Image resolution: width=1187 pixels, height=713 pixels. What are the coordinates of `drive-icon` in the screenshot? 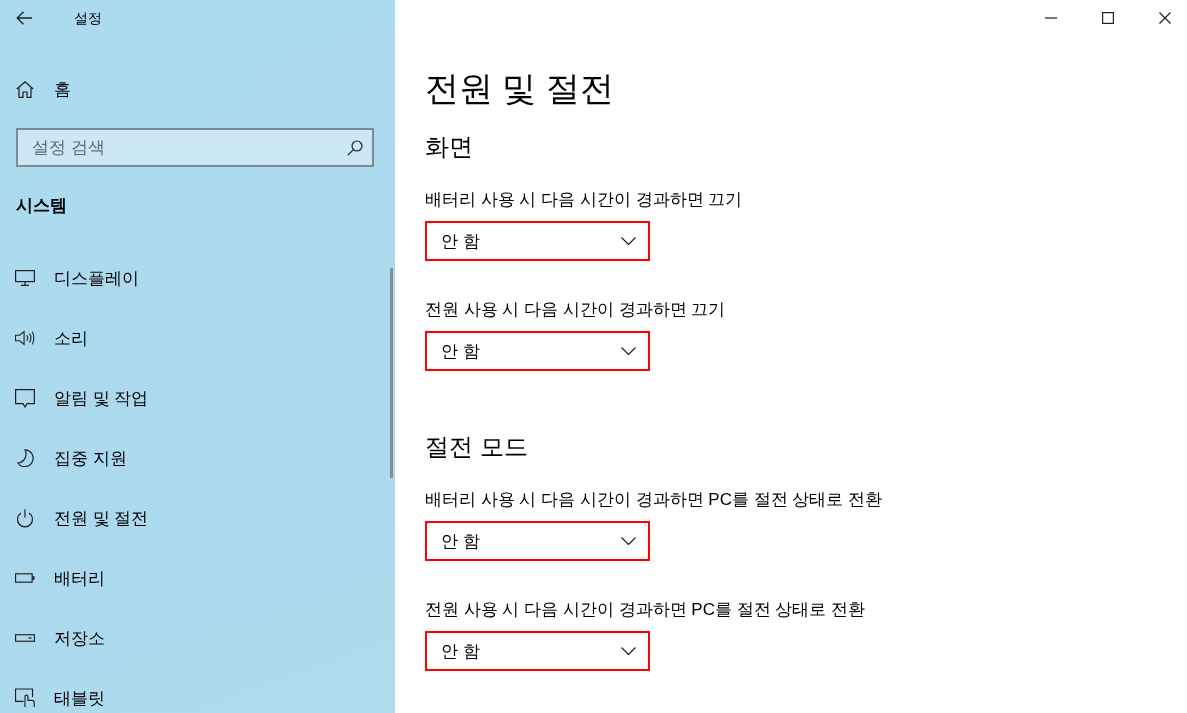 It's located at (25, 638).